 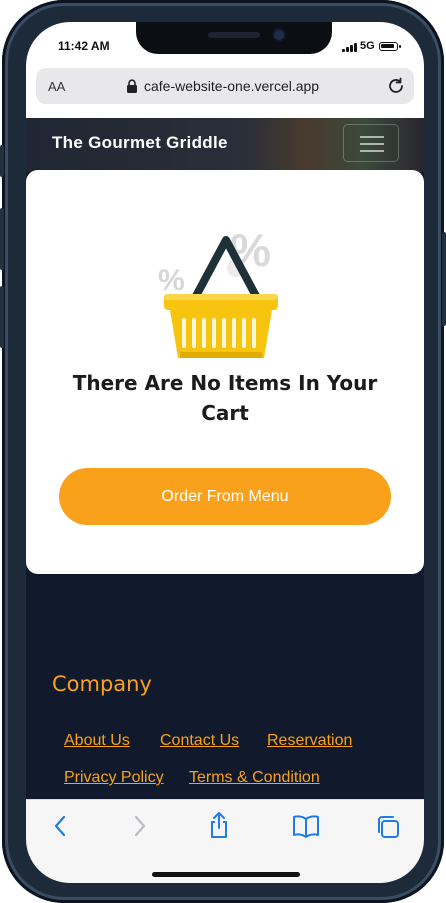 I want to click on share-icon, so click(x=219, y=825).